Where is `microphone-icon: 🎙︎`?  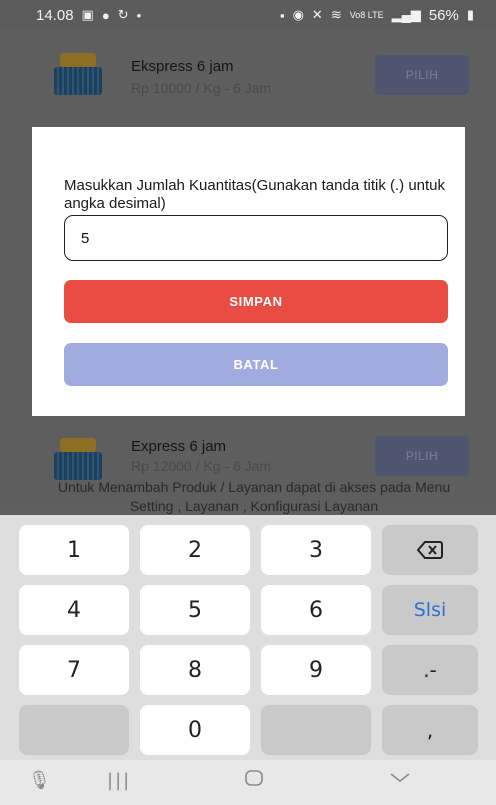
microphone-icon: 🎙︎ is located at coordinates (39, 780).